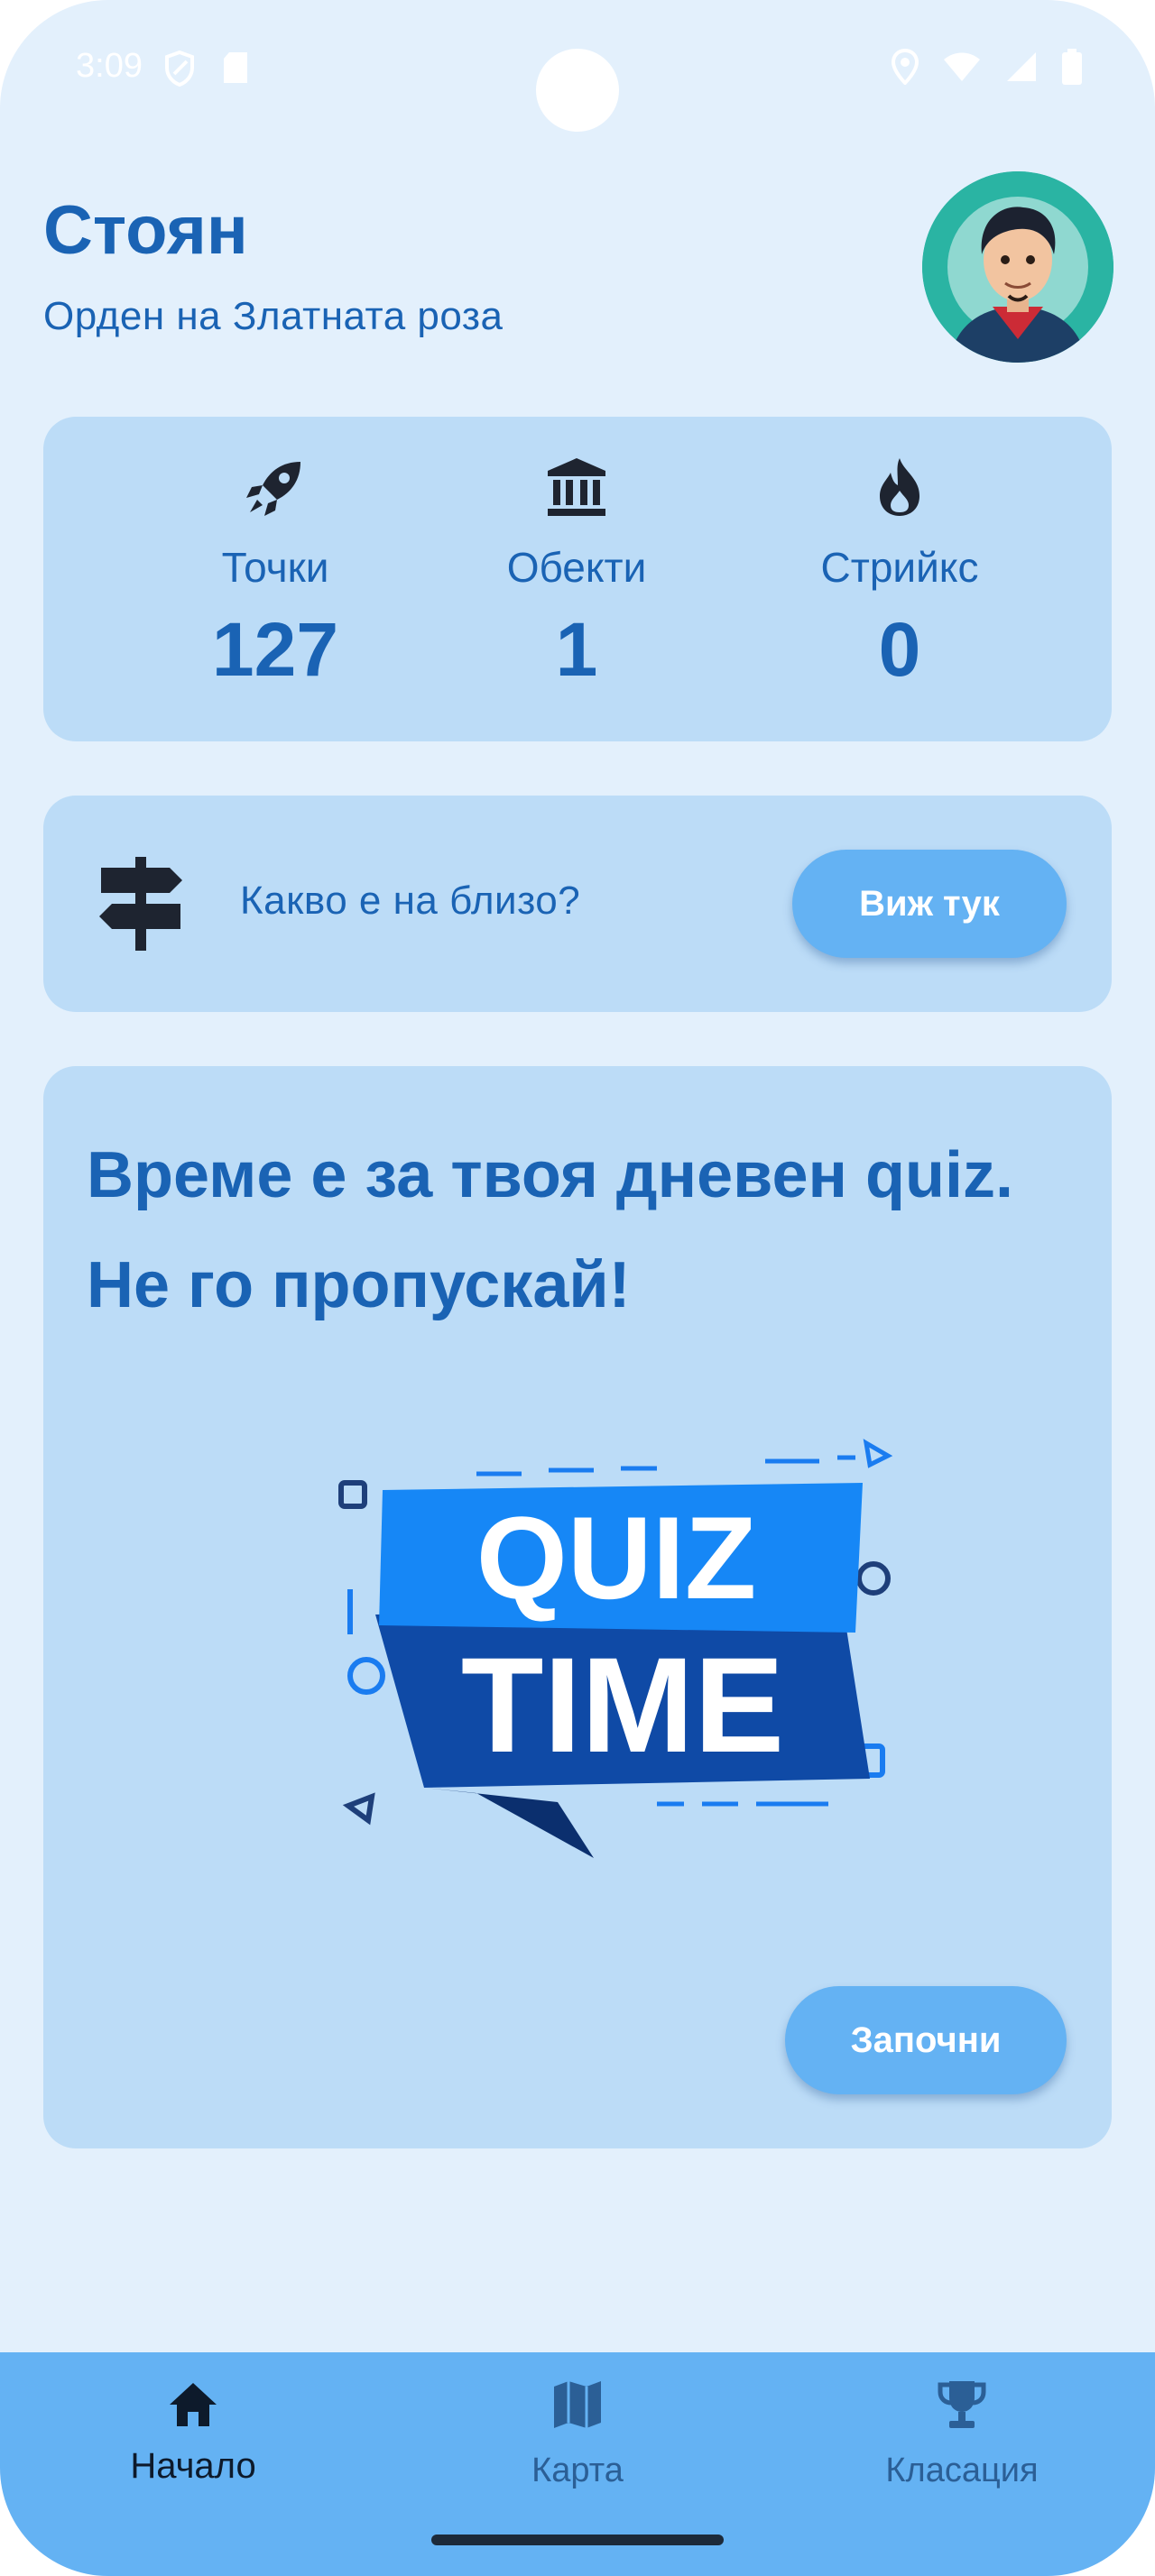 The width and height of the screenshot is (1155, 2576). Describe the element at coordinates (410, 901) in the screenshot. I see `nearby-text: Какво е на близо?` at that location.